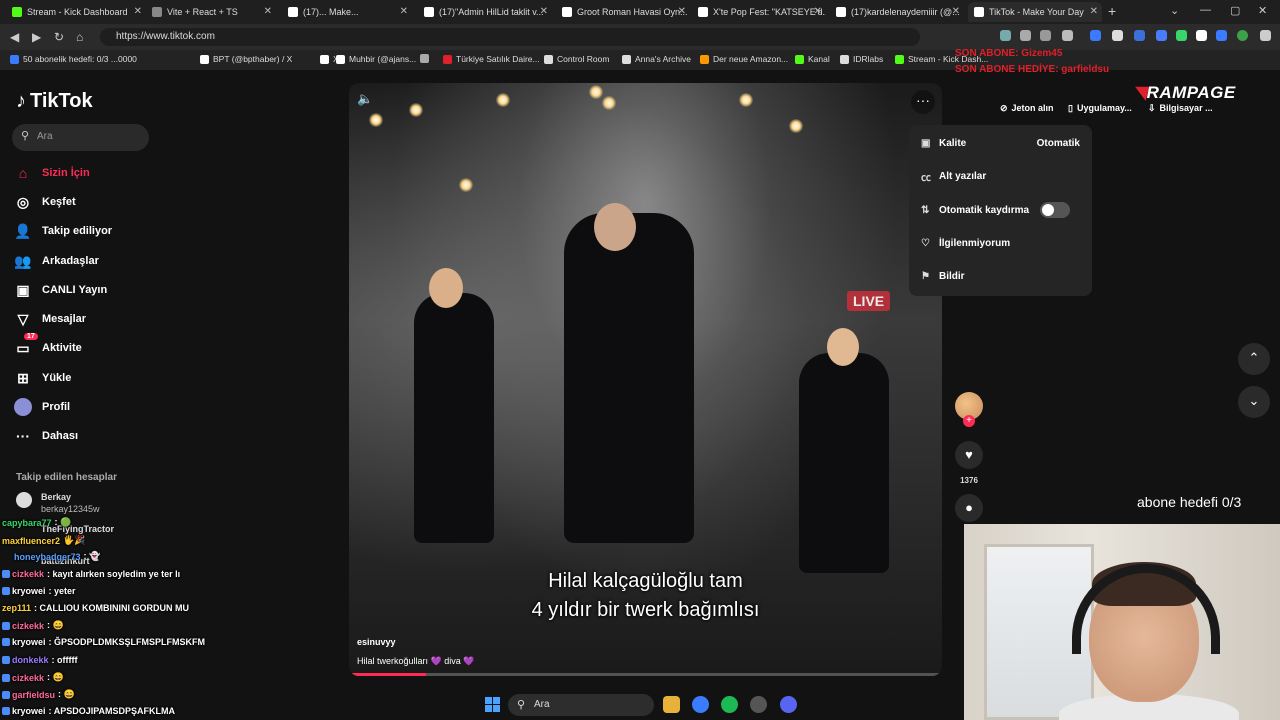 The height and width of the screenshot is (720, 1280). Describe the element at coordinates (42, 378) in the screenshot. I see `nav-upload: ⊞ Yükle` at that location.